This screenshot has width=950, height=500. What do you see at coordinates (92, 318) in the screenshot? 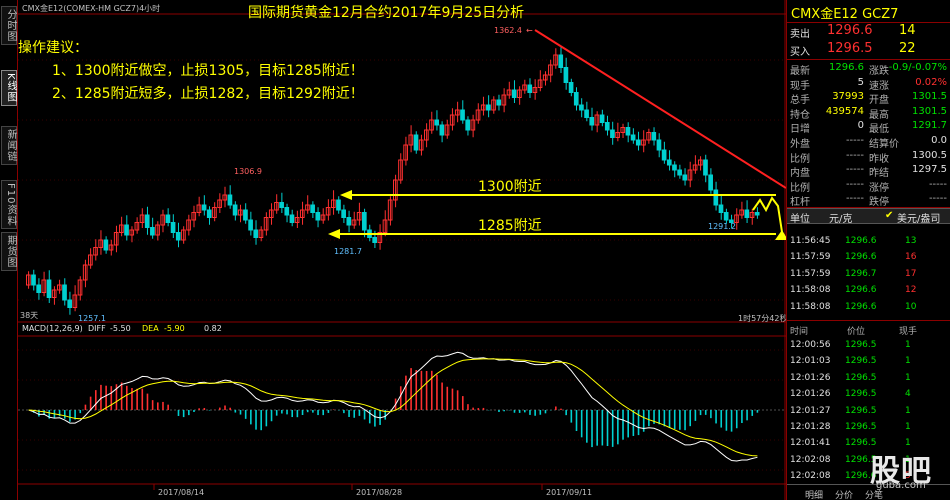
I see `label-low-2: 1257.1` at bounding box center [92, 318].